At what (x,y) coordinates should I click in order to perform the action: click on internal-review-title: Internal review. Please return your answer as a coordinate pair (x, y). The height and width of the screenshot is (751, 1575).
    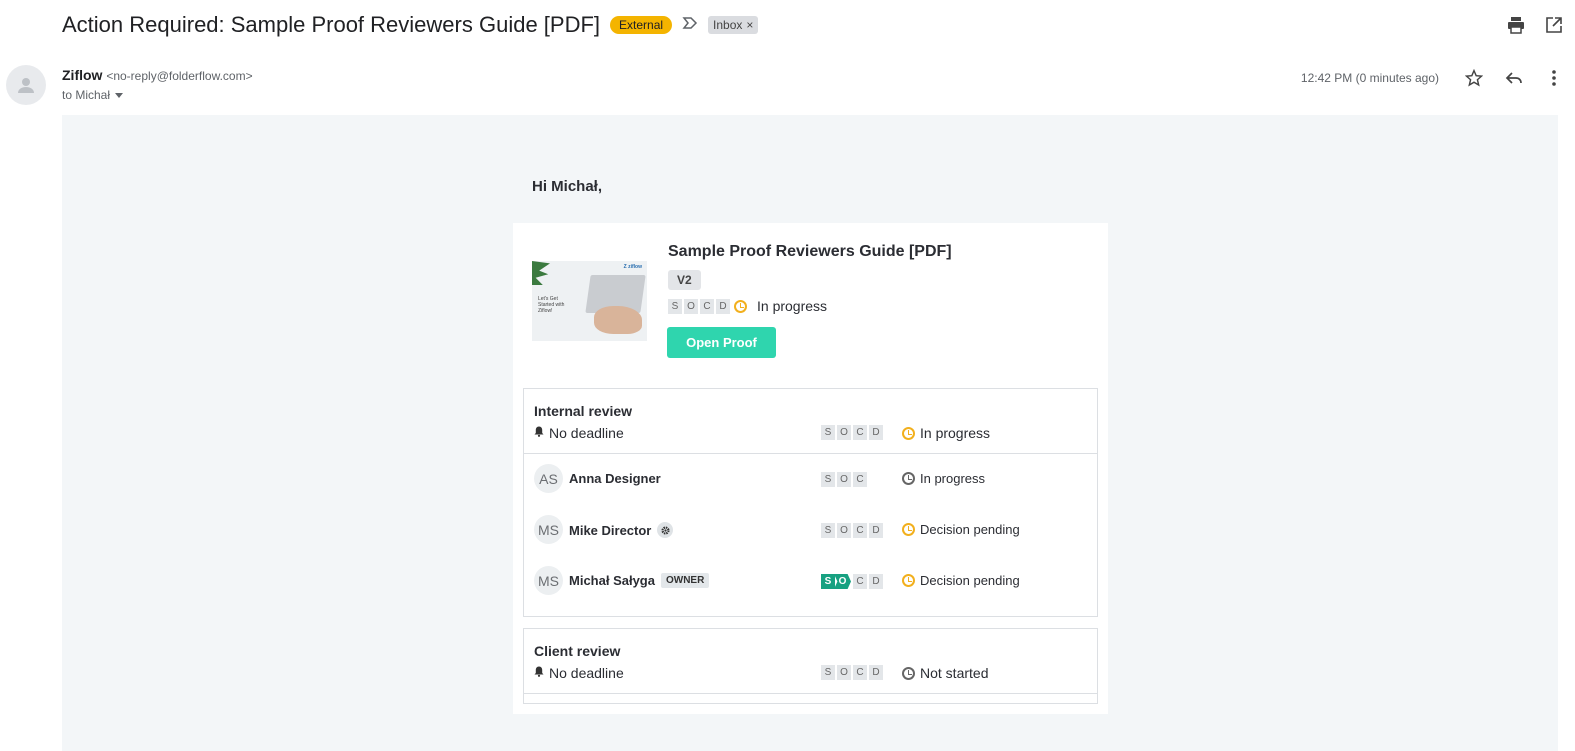
    Looking at the image, I should click on (583, 411).